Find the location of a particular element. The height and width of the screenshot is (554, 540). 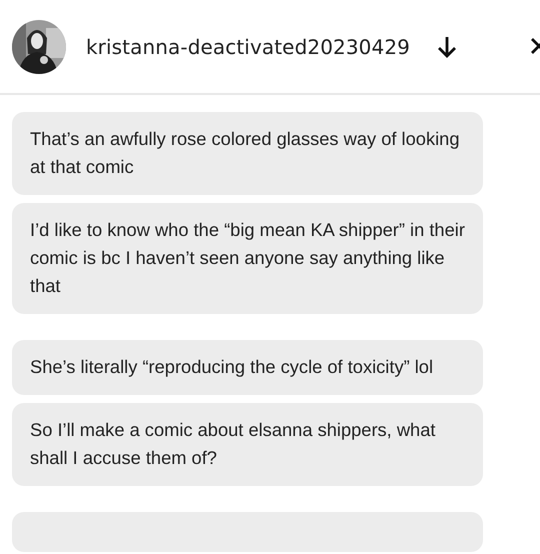

download-icon is located at coordinates (447, 46).